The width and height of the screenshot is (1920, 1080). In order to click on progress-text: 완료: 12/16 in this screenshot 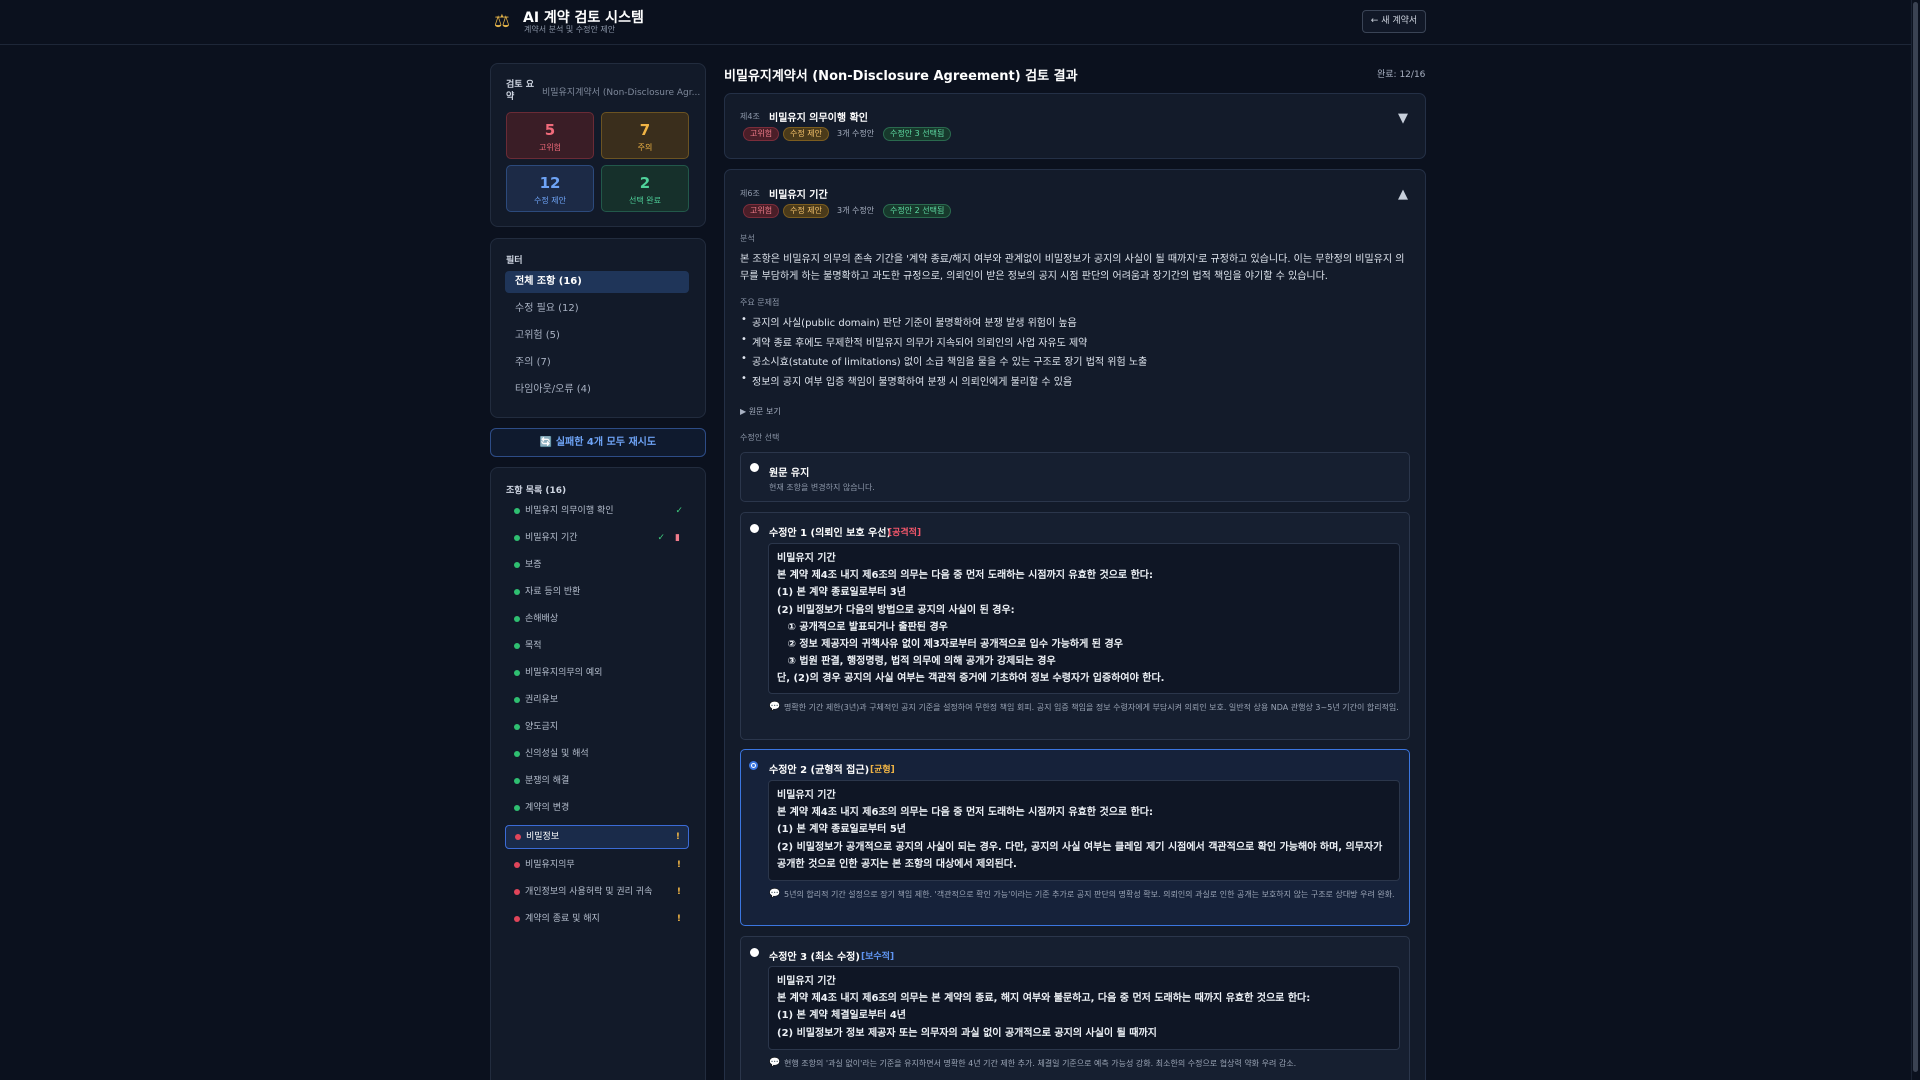, I will do `click(1401, 75)`.